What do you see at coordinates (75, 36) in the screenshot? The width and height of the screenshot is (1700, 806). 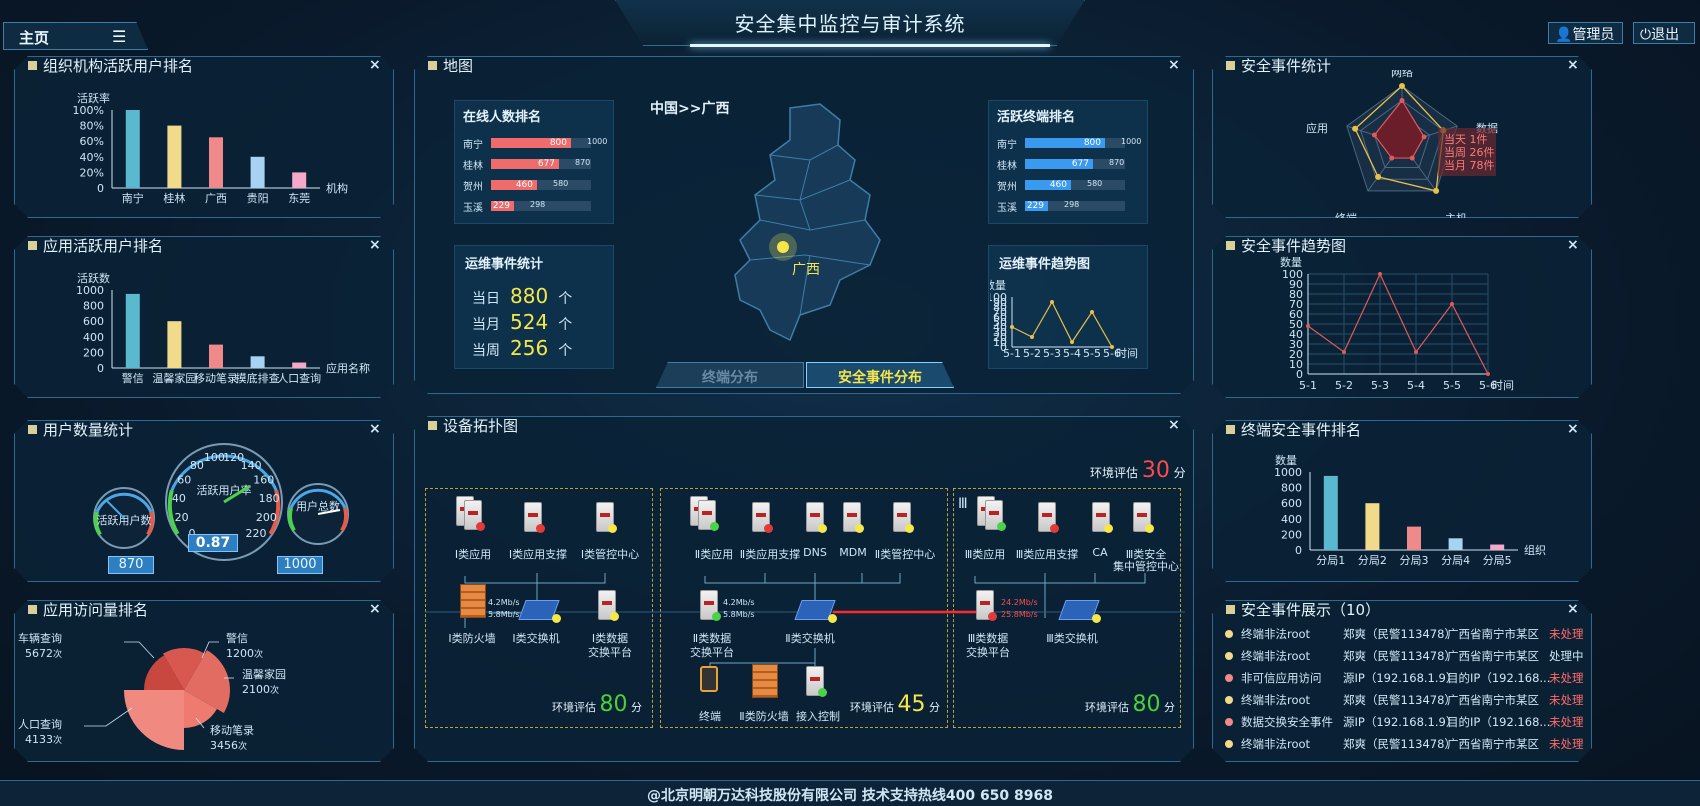 I see `tab-home: 主页 ☰` at bounding box center [75, 36].